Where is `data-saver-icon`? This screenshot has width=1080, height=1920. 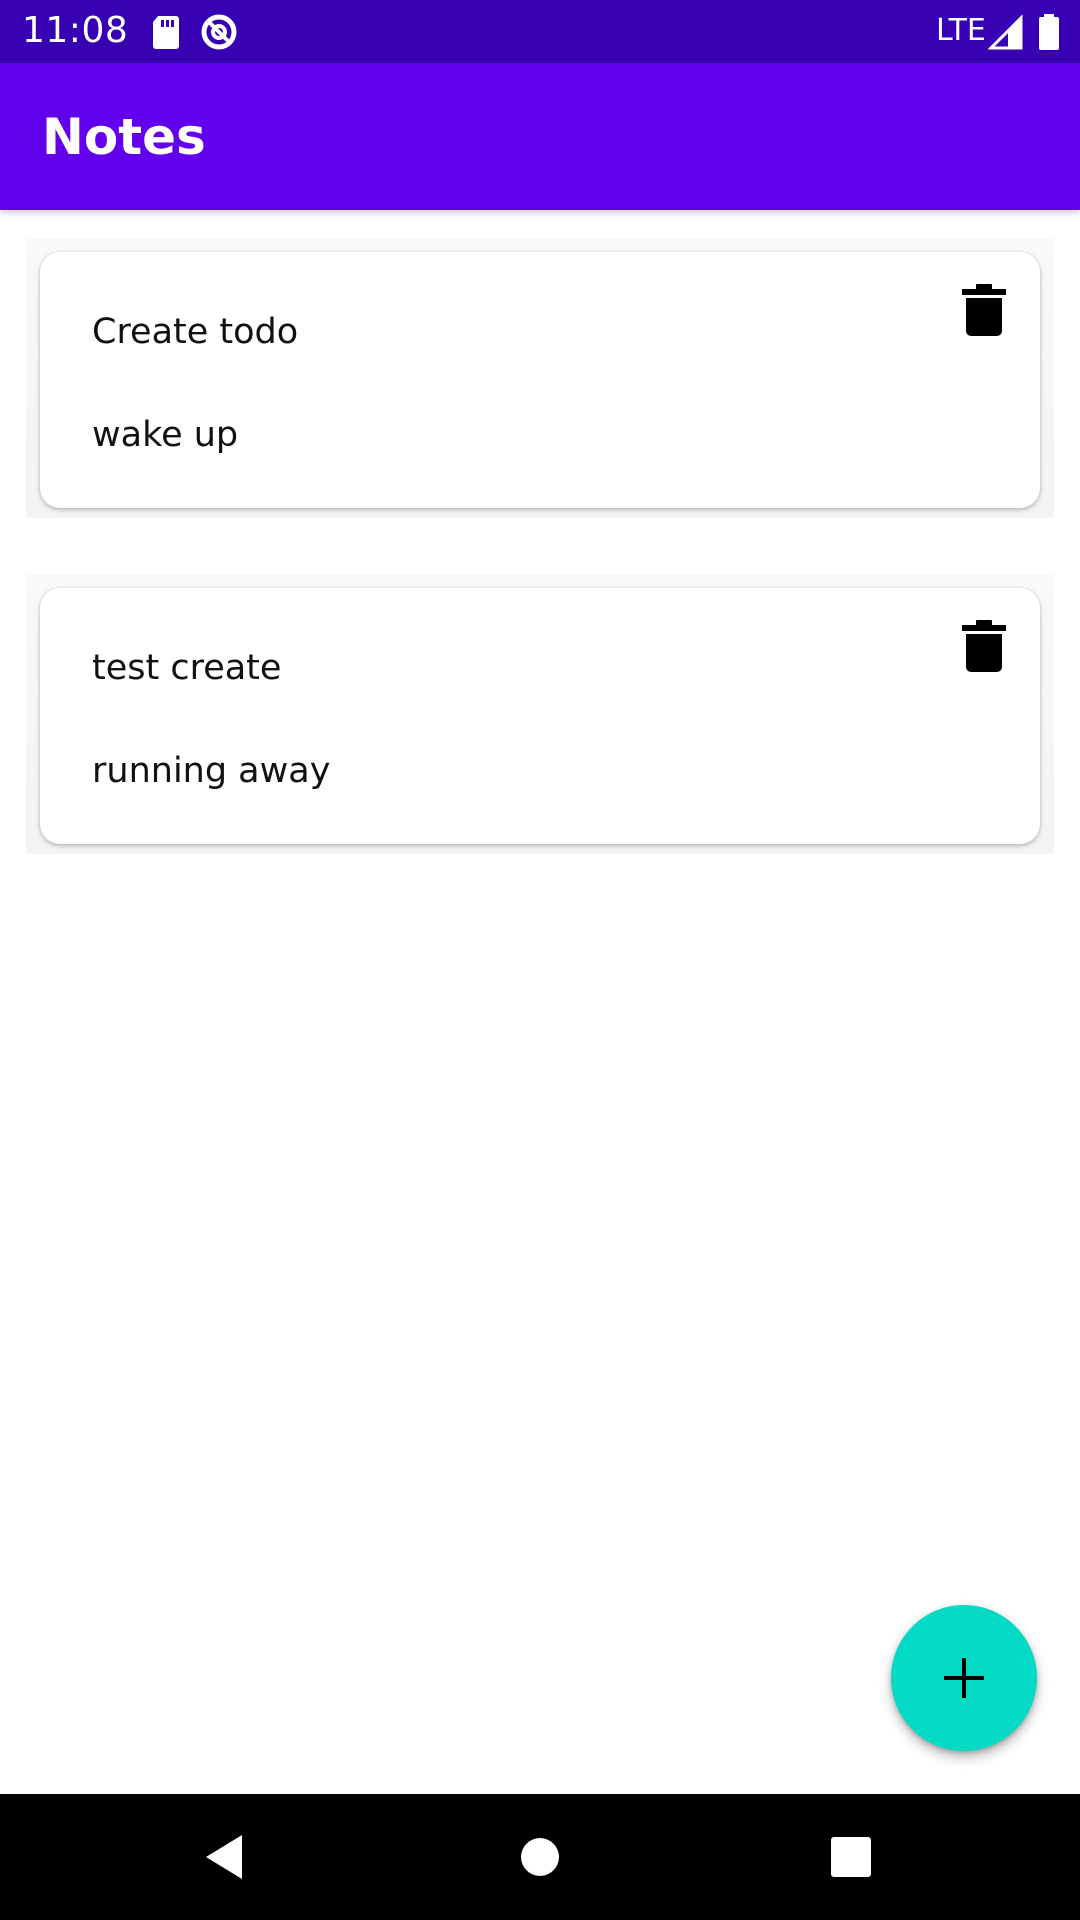 data-saver-icon is located at coordinates (219, 32).